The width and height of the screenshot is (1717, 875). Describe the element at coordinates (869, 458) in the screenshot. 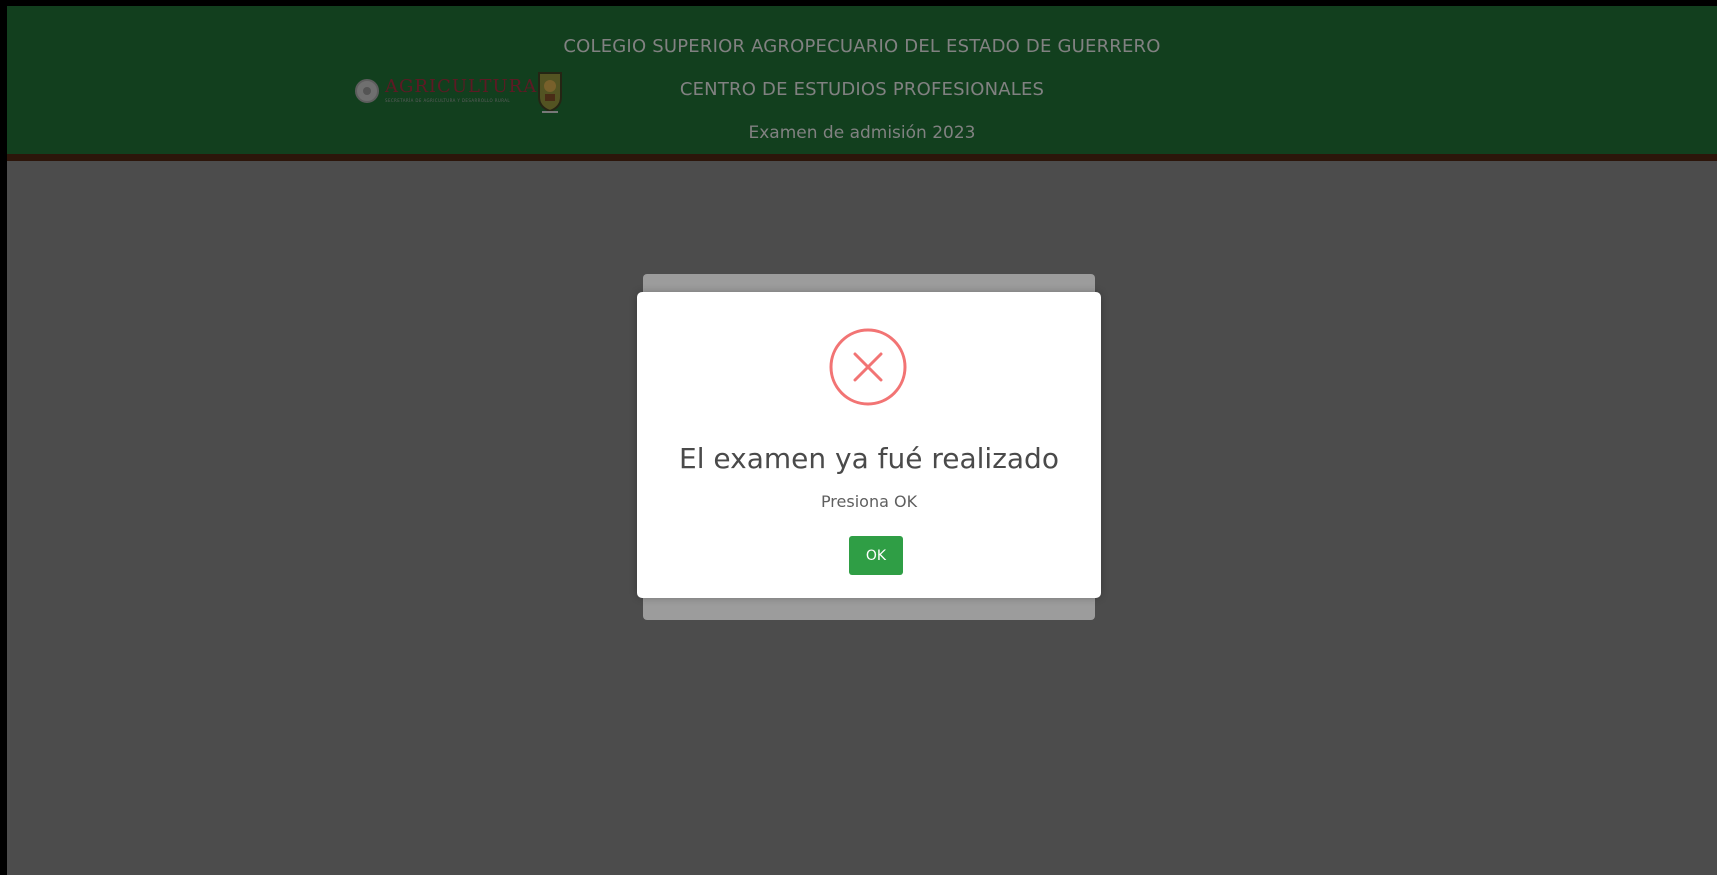

I see `modal-title: El examen ya fué realizado` at that location.